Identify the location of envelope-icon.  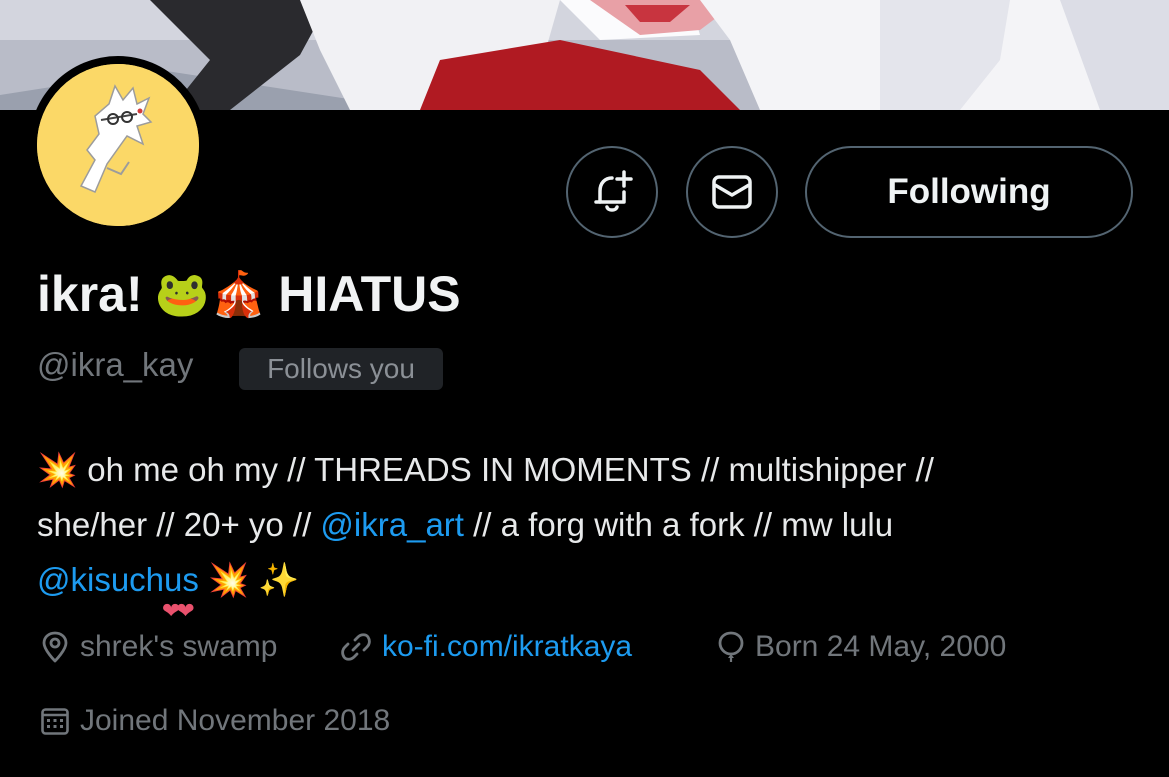
(732, 192).